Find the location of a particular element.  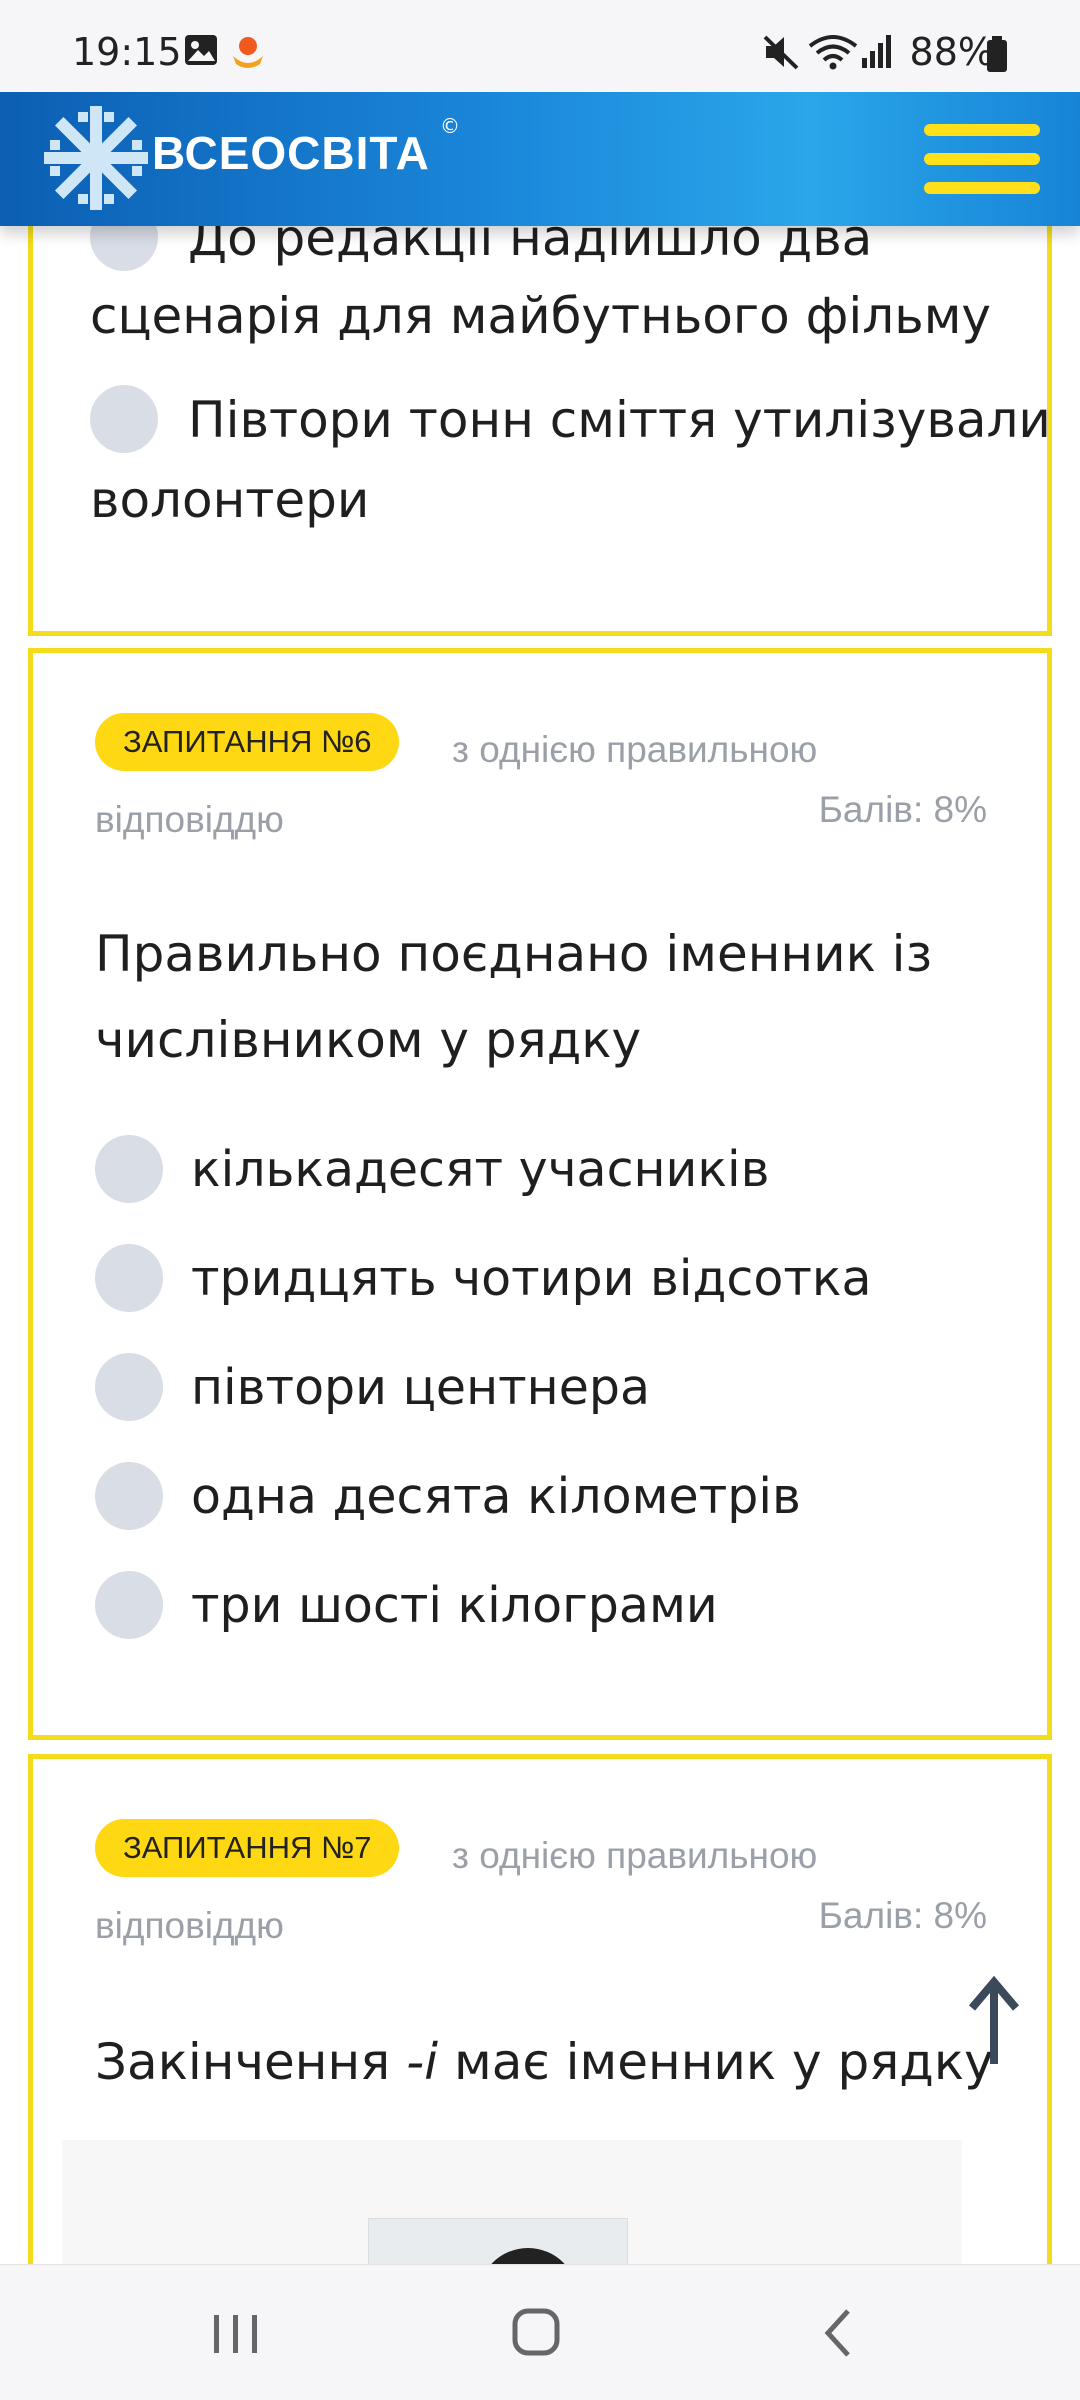

answer-label: Півтори тонн сміття утилізували is located at coordinates (619, 420).